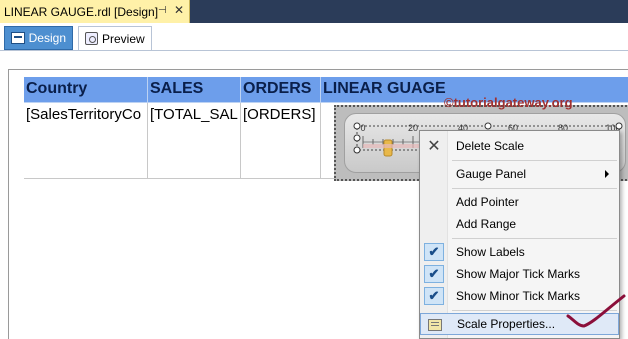 The image size is (628, 339). I want to click on menu-item-label: Show Major Tick Marks, so click(518, 274).